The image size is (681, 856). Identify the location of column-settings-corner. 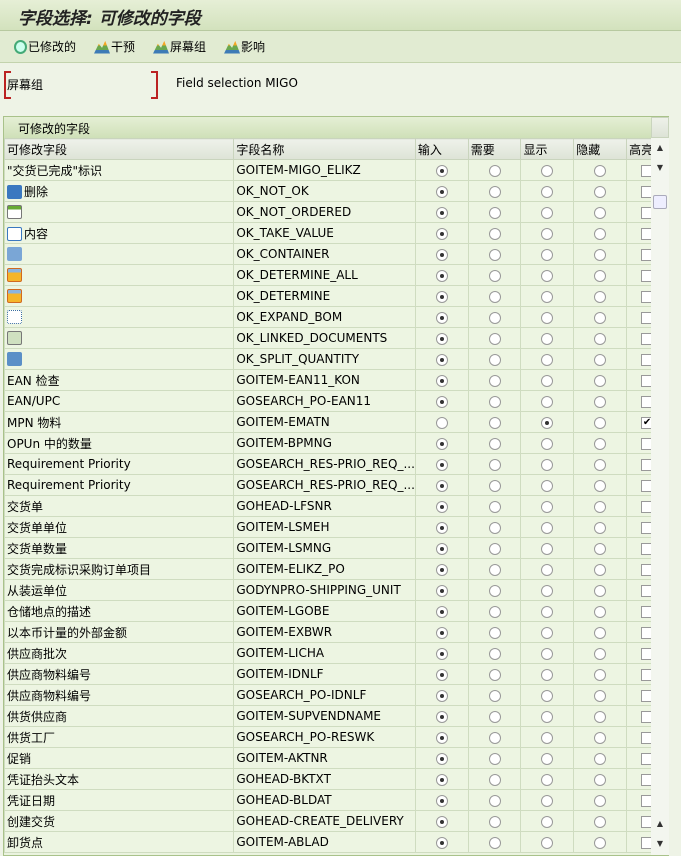
(660, 127).